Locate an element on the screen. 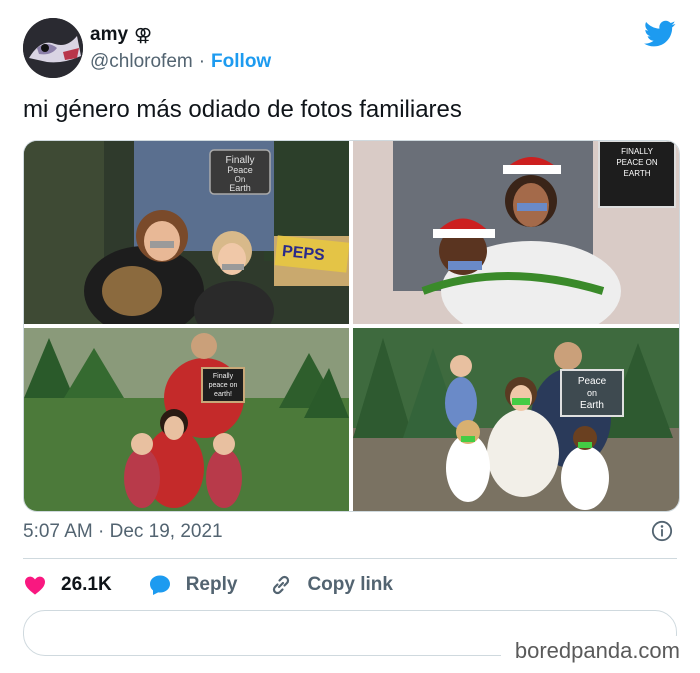  like-count: 26.1K is located at coordinates (86, 584).